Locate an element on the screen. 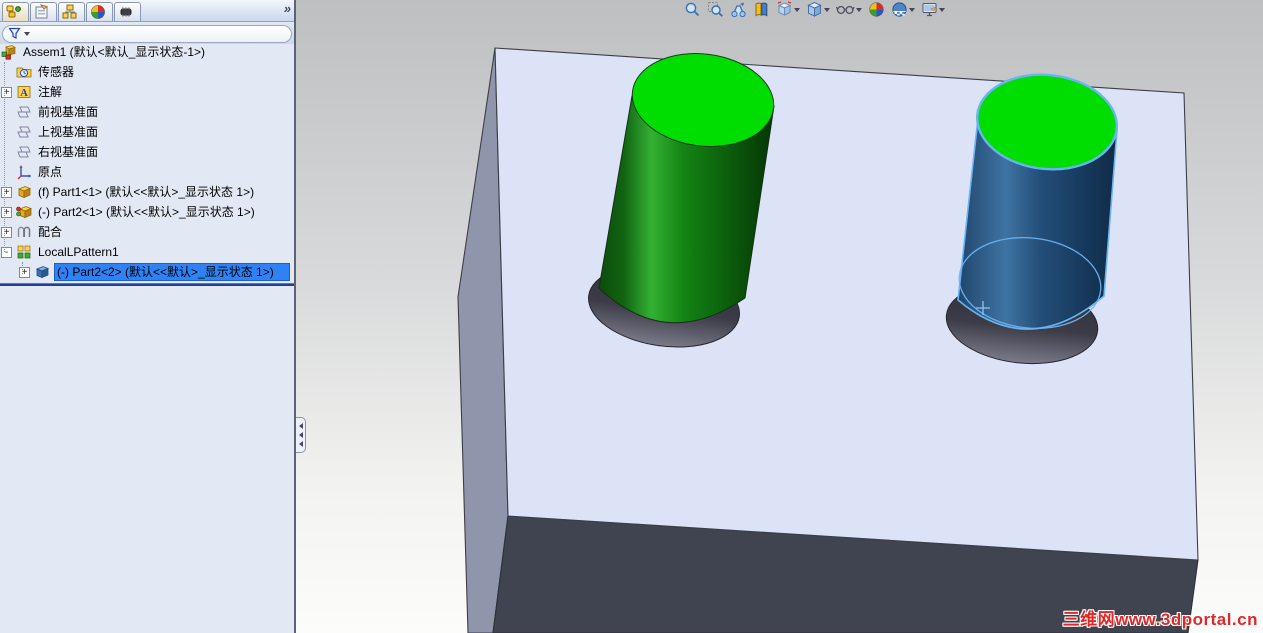 The width and height of the screenshot is (1263, 633). dimxpertmanager-tab is located at coordinates (99, 11).